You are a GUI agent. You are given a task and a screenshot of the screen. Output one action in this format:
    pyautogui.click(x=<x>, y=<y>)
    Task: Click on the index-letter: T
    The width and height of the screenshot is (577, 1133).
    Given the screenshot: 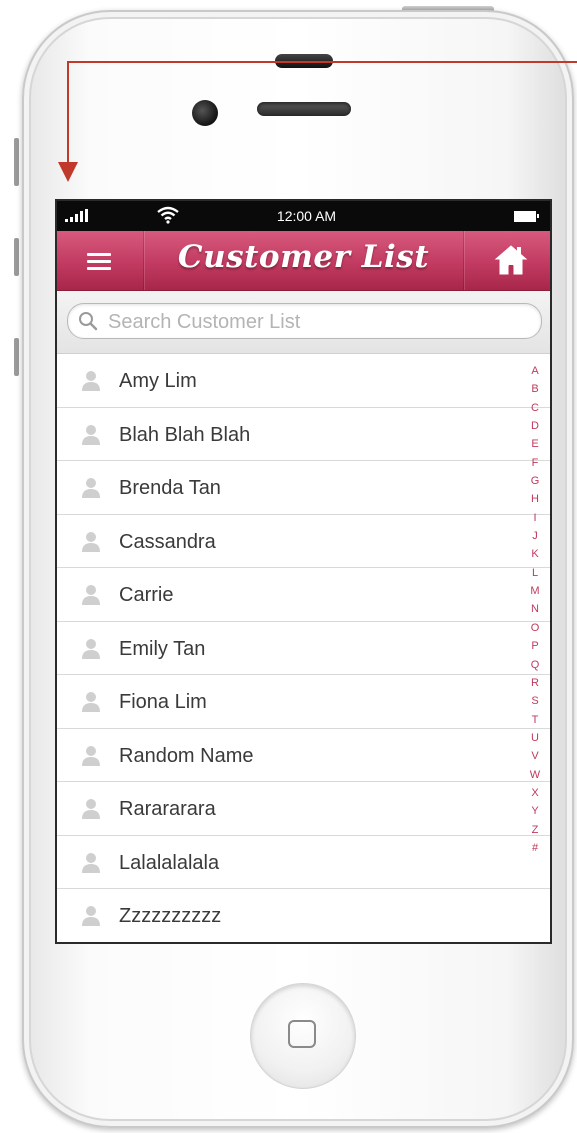 What is the action you would take?
    pyautogui.click(x=535, y=720)
    